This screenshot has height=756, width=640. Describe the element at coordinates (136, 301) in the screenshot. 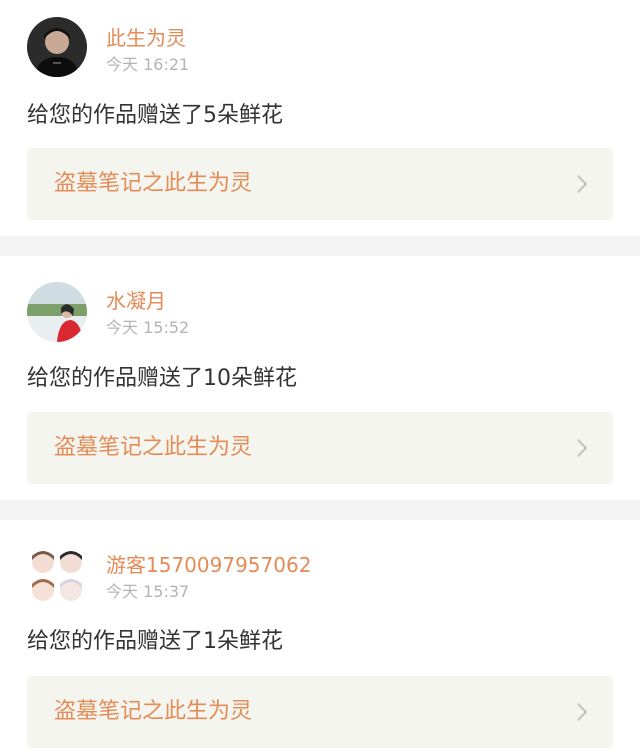

I see `user-name: 水凝月` at that location.